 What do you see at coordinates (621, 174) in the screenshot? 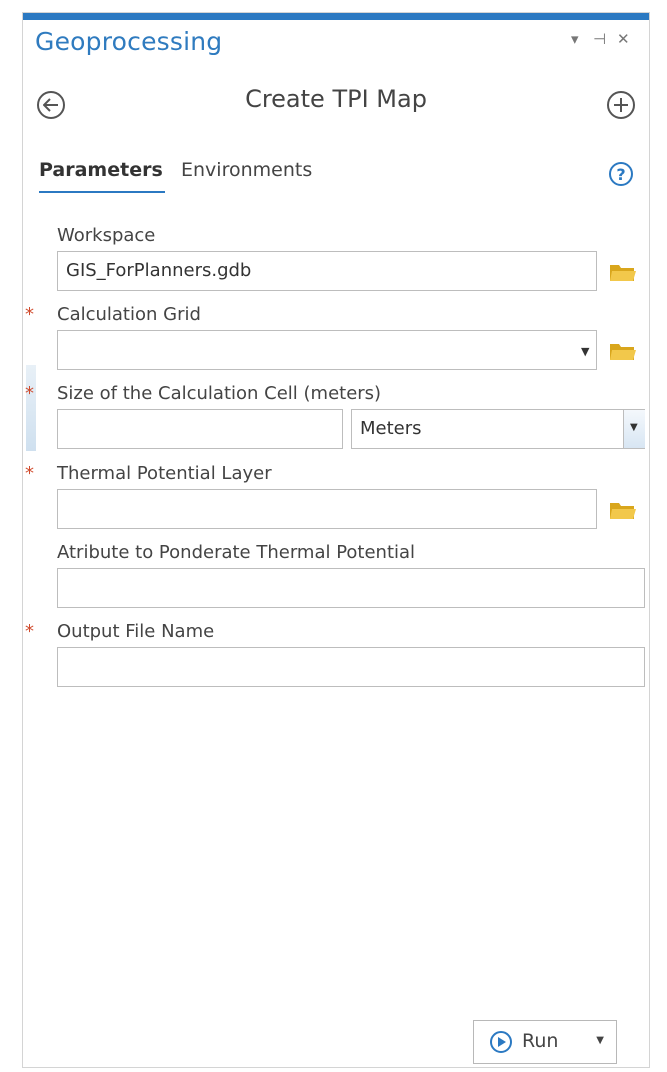
I see `help-icon: ?` at bounding box center [621, 174].